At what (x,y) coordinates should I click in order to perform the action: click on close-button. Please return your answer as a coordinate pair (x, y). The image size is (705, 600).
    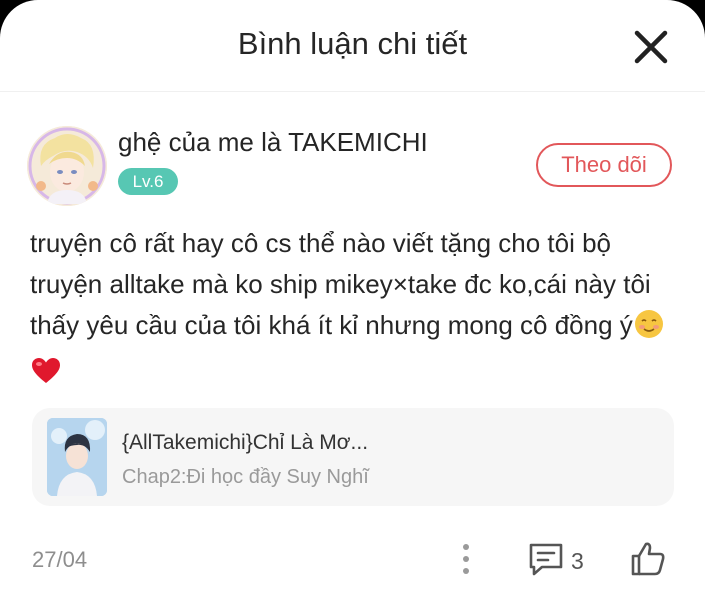
    Looking at the image, I should click on (651, 47).